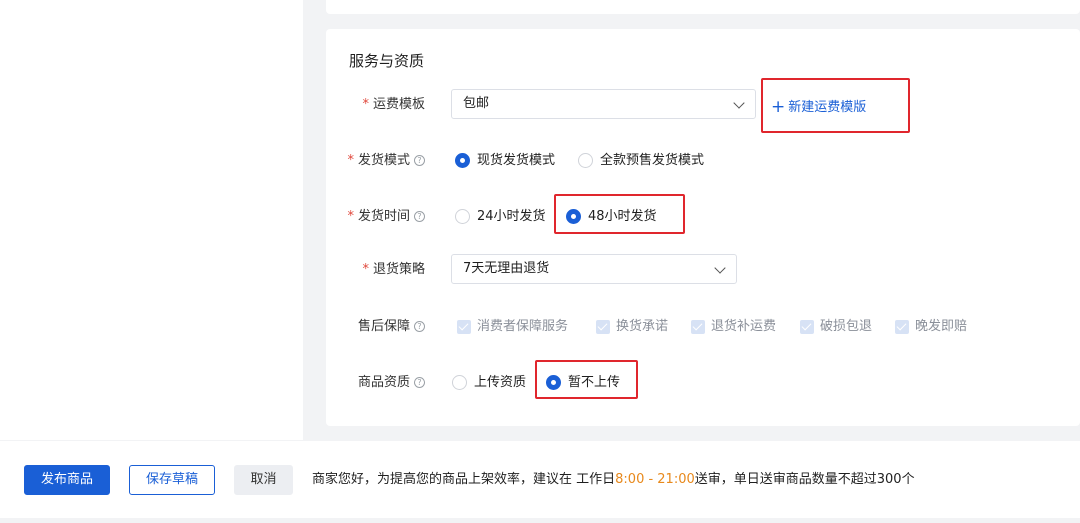  Describe the element at coordinates (386, 161) in the screenshot. I see `ship-mode-label: * 发货模式?` at that location.